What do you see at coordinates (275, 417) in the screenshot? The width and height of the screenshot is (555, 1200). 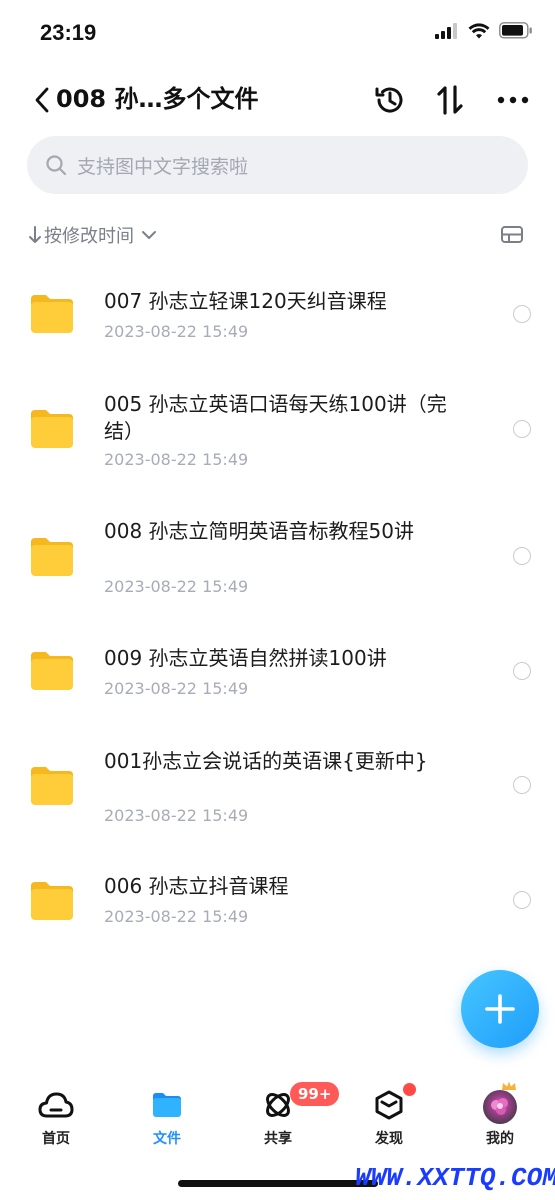 I see `file-name: 005 孙志立英语口语每天练100讲（完结）` at bounding box center [275, 417].